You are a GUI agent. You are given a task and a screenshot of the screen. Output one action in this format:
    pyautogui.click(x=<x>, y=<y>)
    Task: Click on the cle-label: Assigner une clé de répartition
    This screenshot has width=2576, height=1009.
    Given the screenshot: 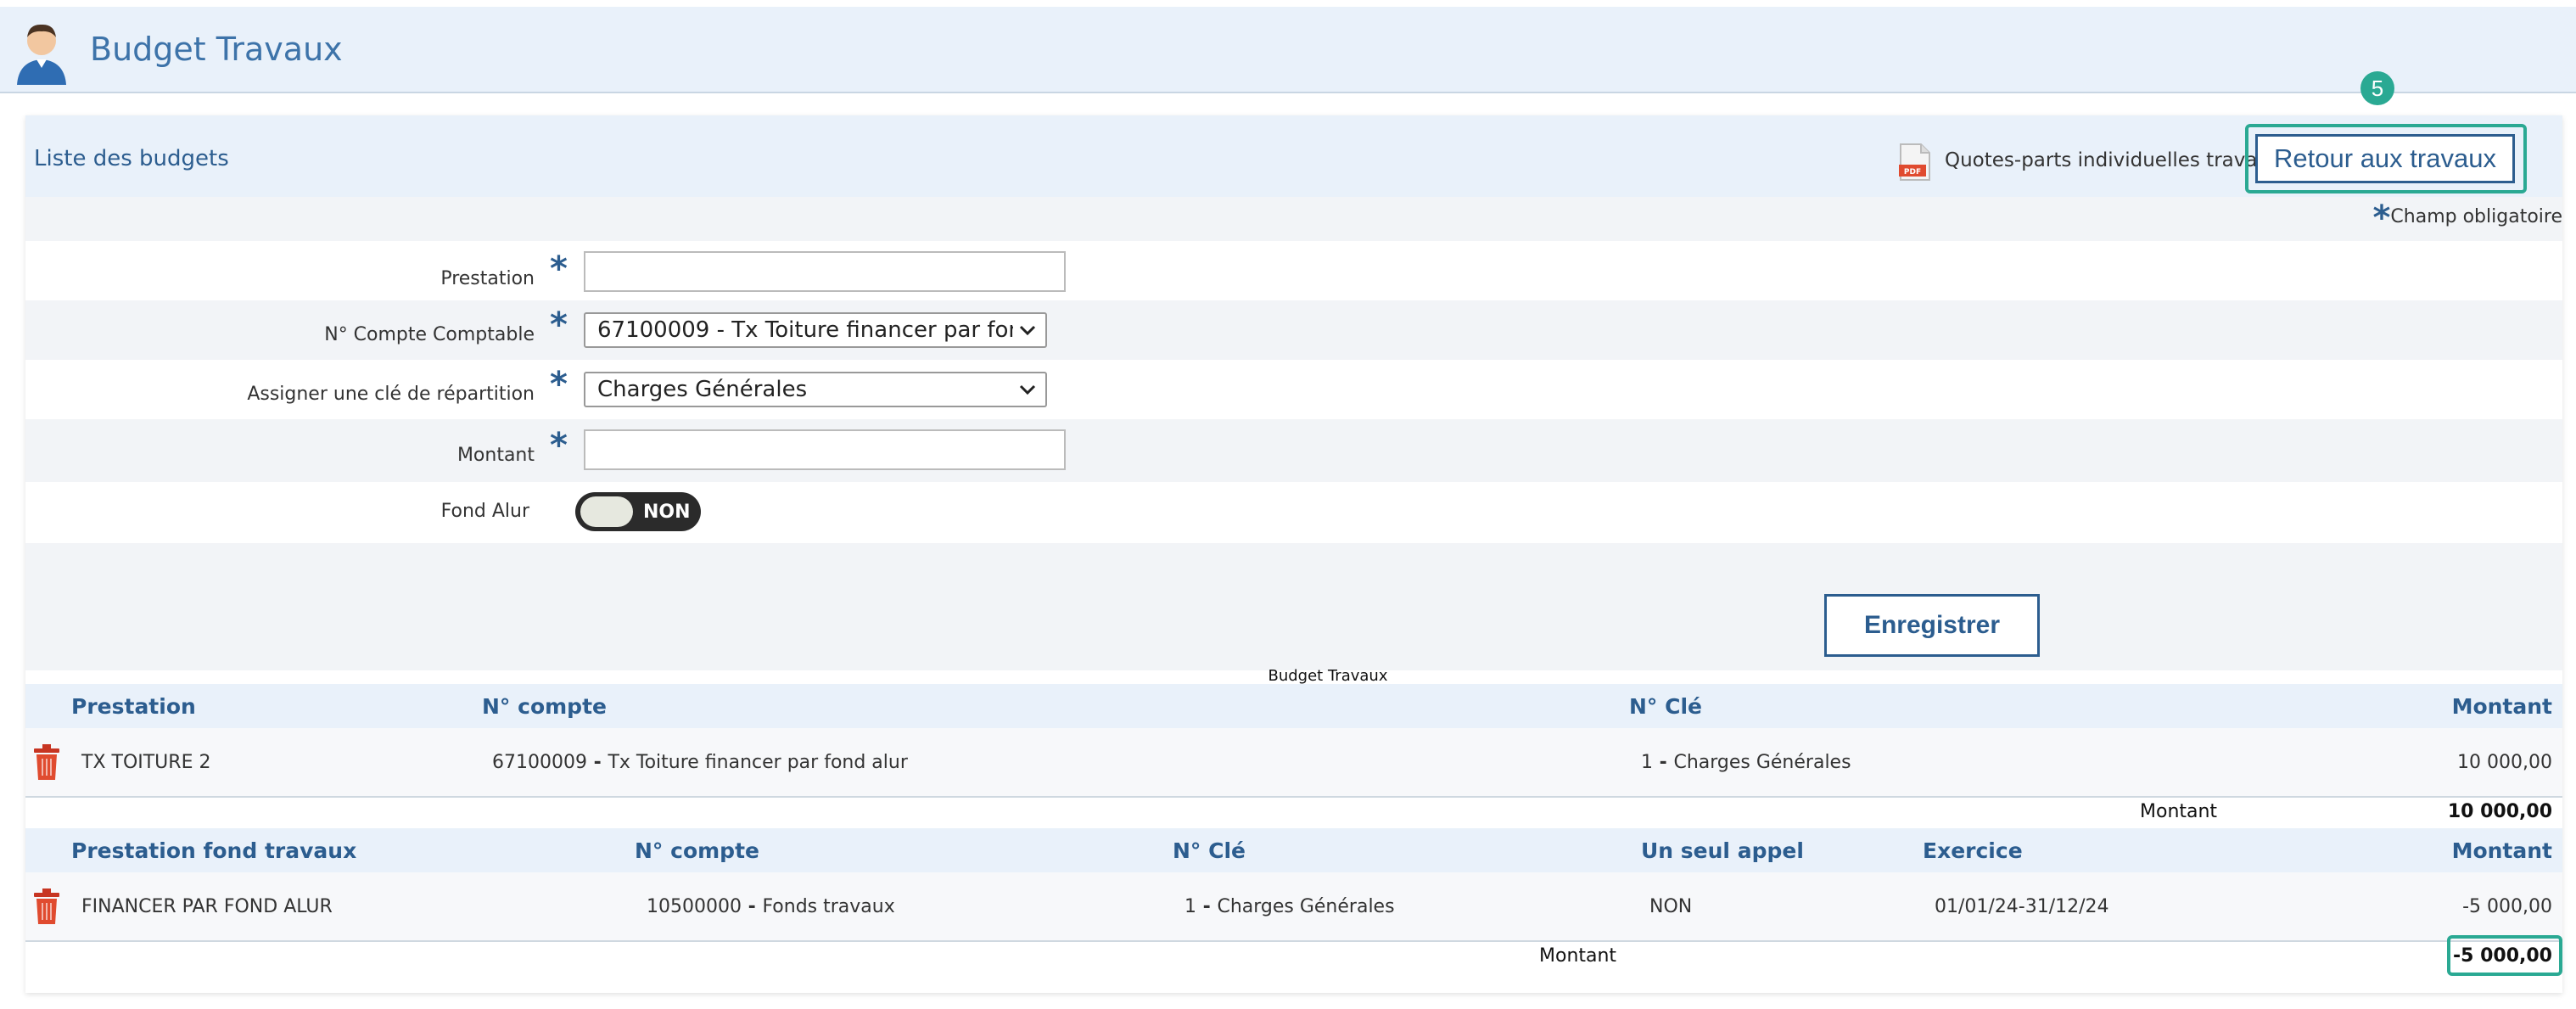 What is the action you would take?
    pyautogui.click(x=391, y=394)
    